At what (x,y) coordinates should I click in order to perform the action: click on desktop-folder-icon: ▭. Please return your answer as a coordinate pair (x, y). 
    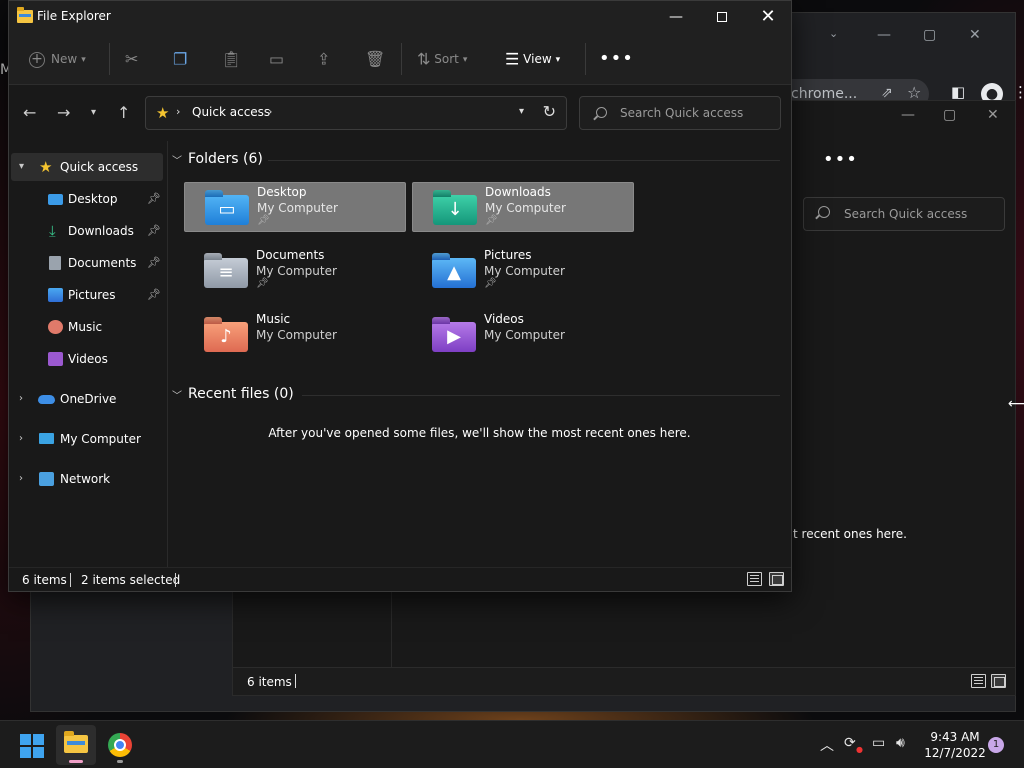
    Looking at the image, I should click on (227, 210).